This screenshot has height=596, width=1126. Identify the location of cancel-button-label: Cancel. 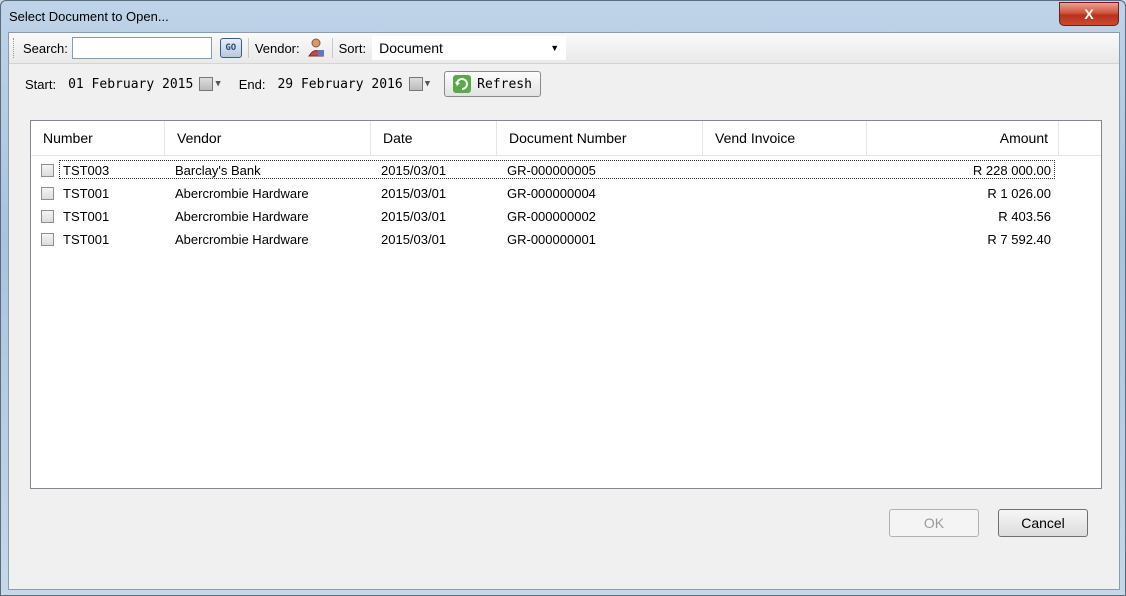
(1043, 523).